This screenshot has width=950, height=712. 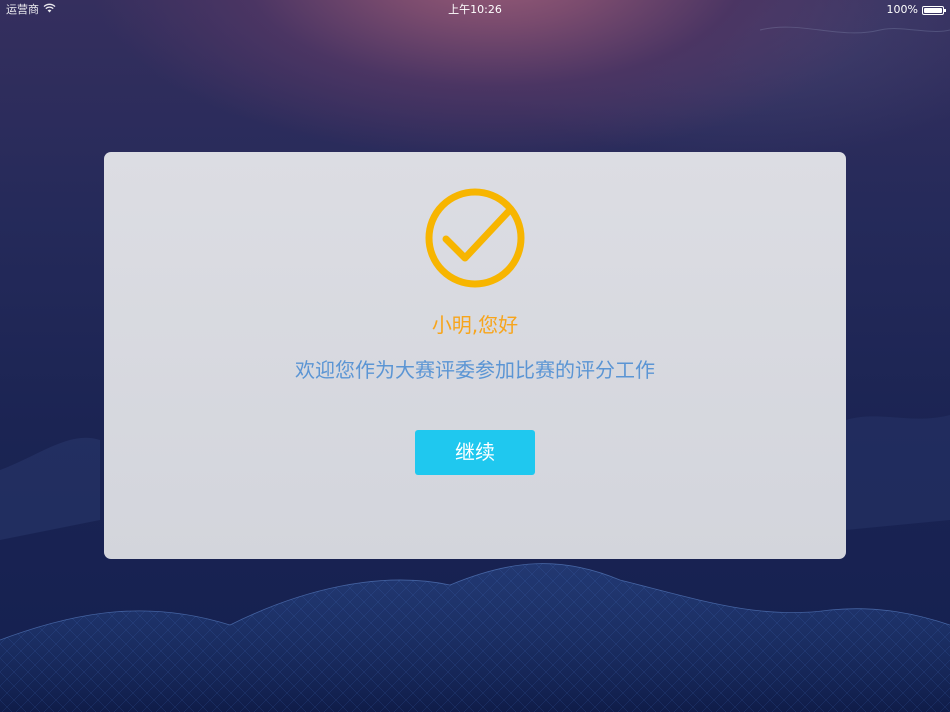 I want to click on continue-button: 继续, so click(x=475, y=452).